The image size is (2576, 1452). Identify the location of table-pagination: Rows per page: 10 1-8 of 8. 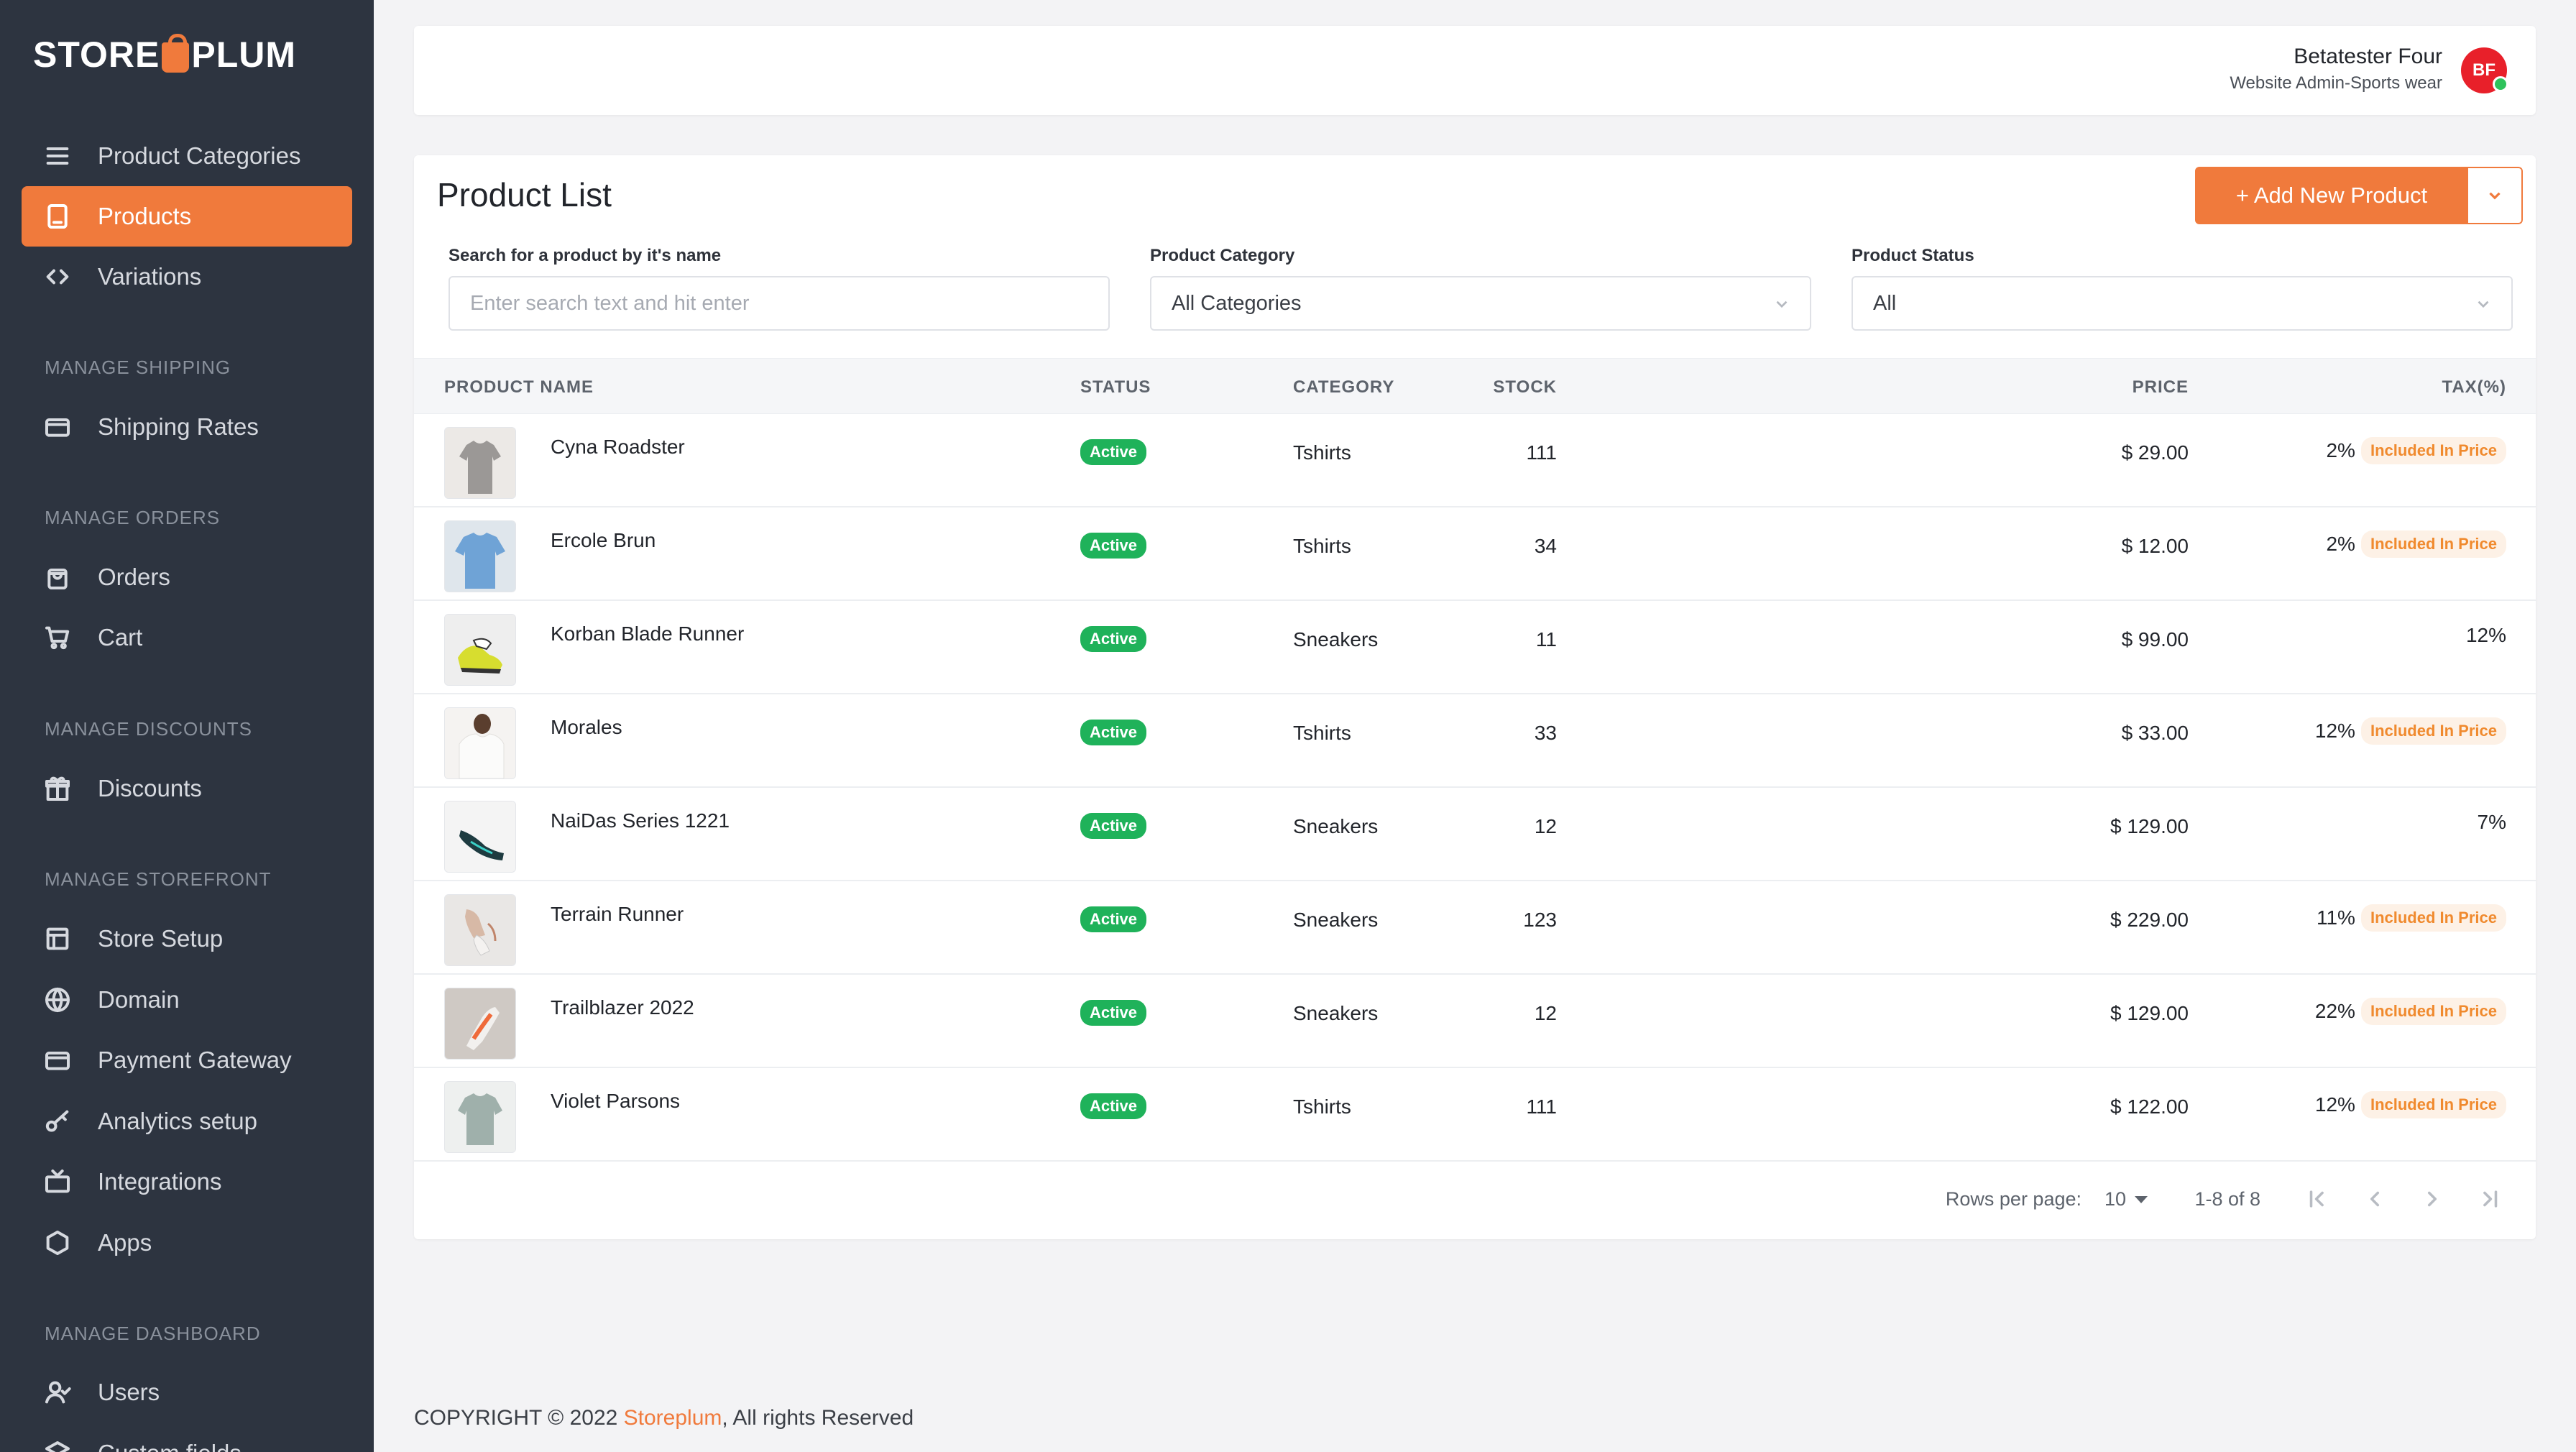
(1475, 1197).